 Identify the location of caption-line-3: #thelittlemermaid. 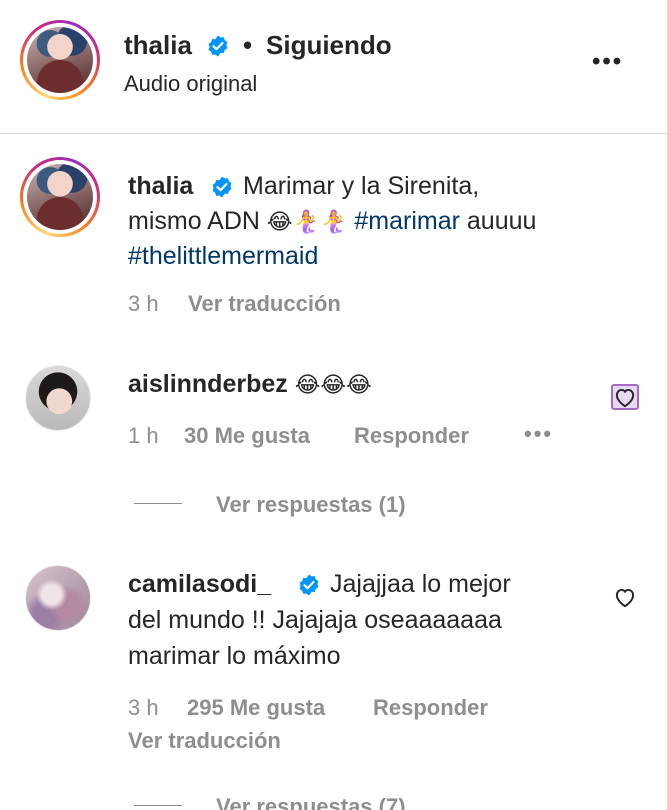
(223, 256).